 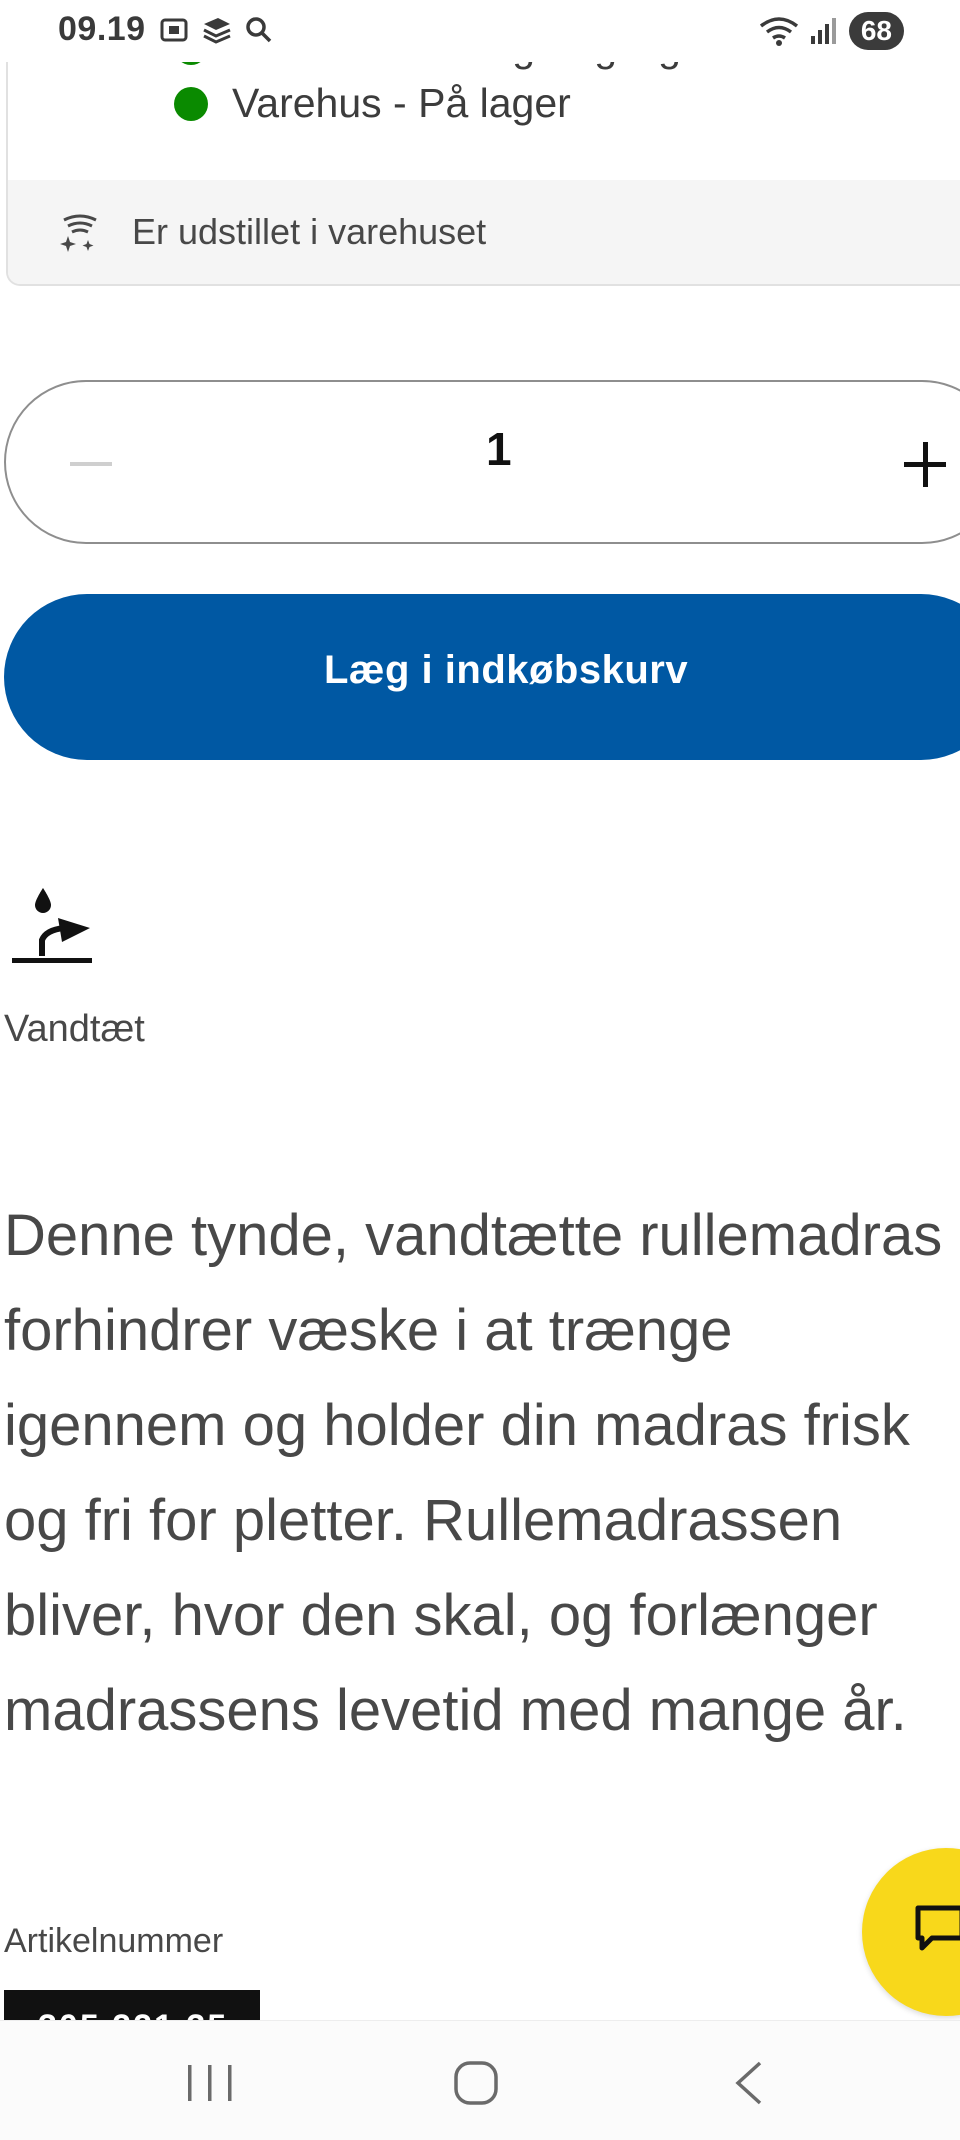 What do you see at coordinates (102, 29) in the screenshot?
I see `status-time: 09.19` at bounding box center [102, 29].